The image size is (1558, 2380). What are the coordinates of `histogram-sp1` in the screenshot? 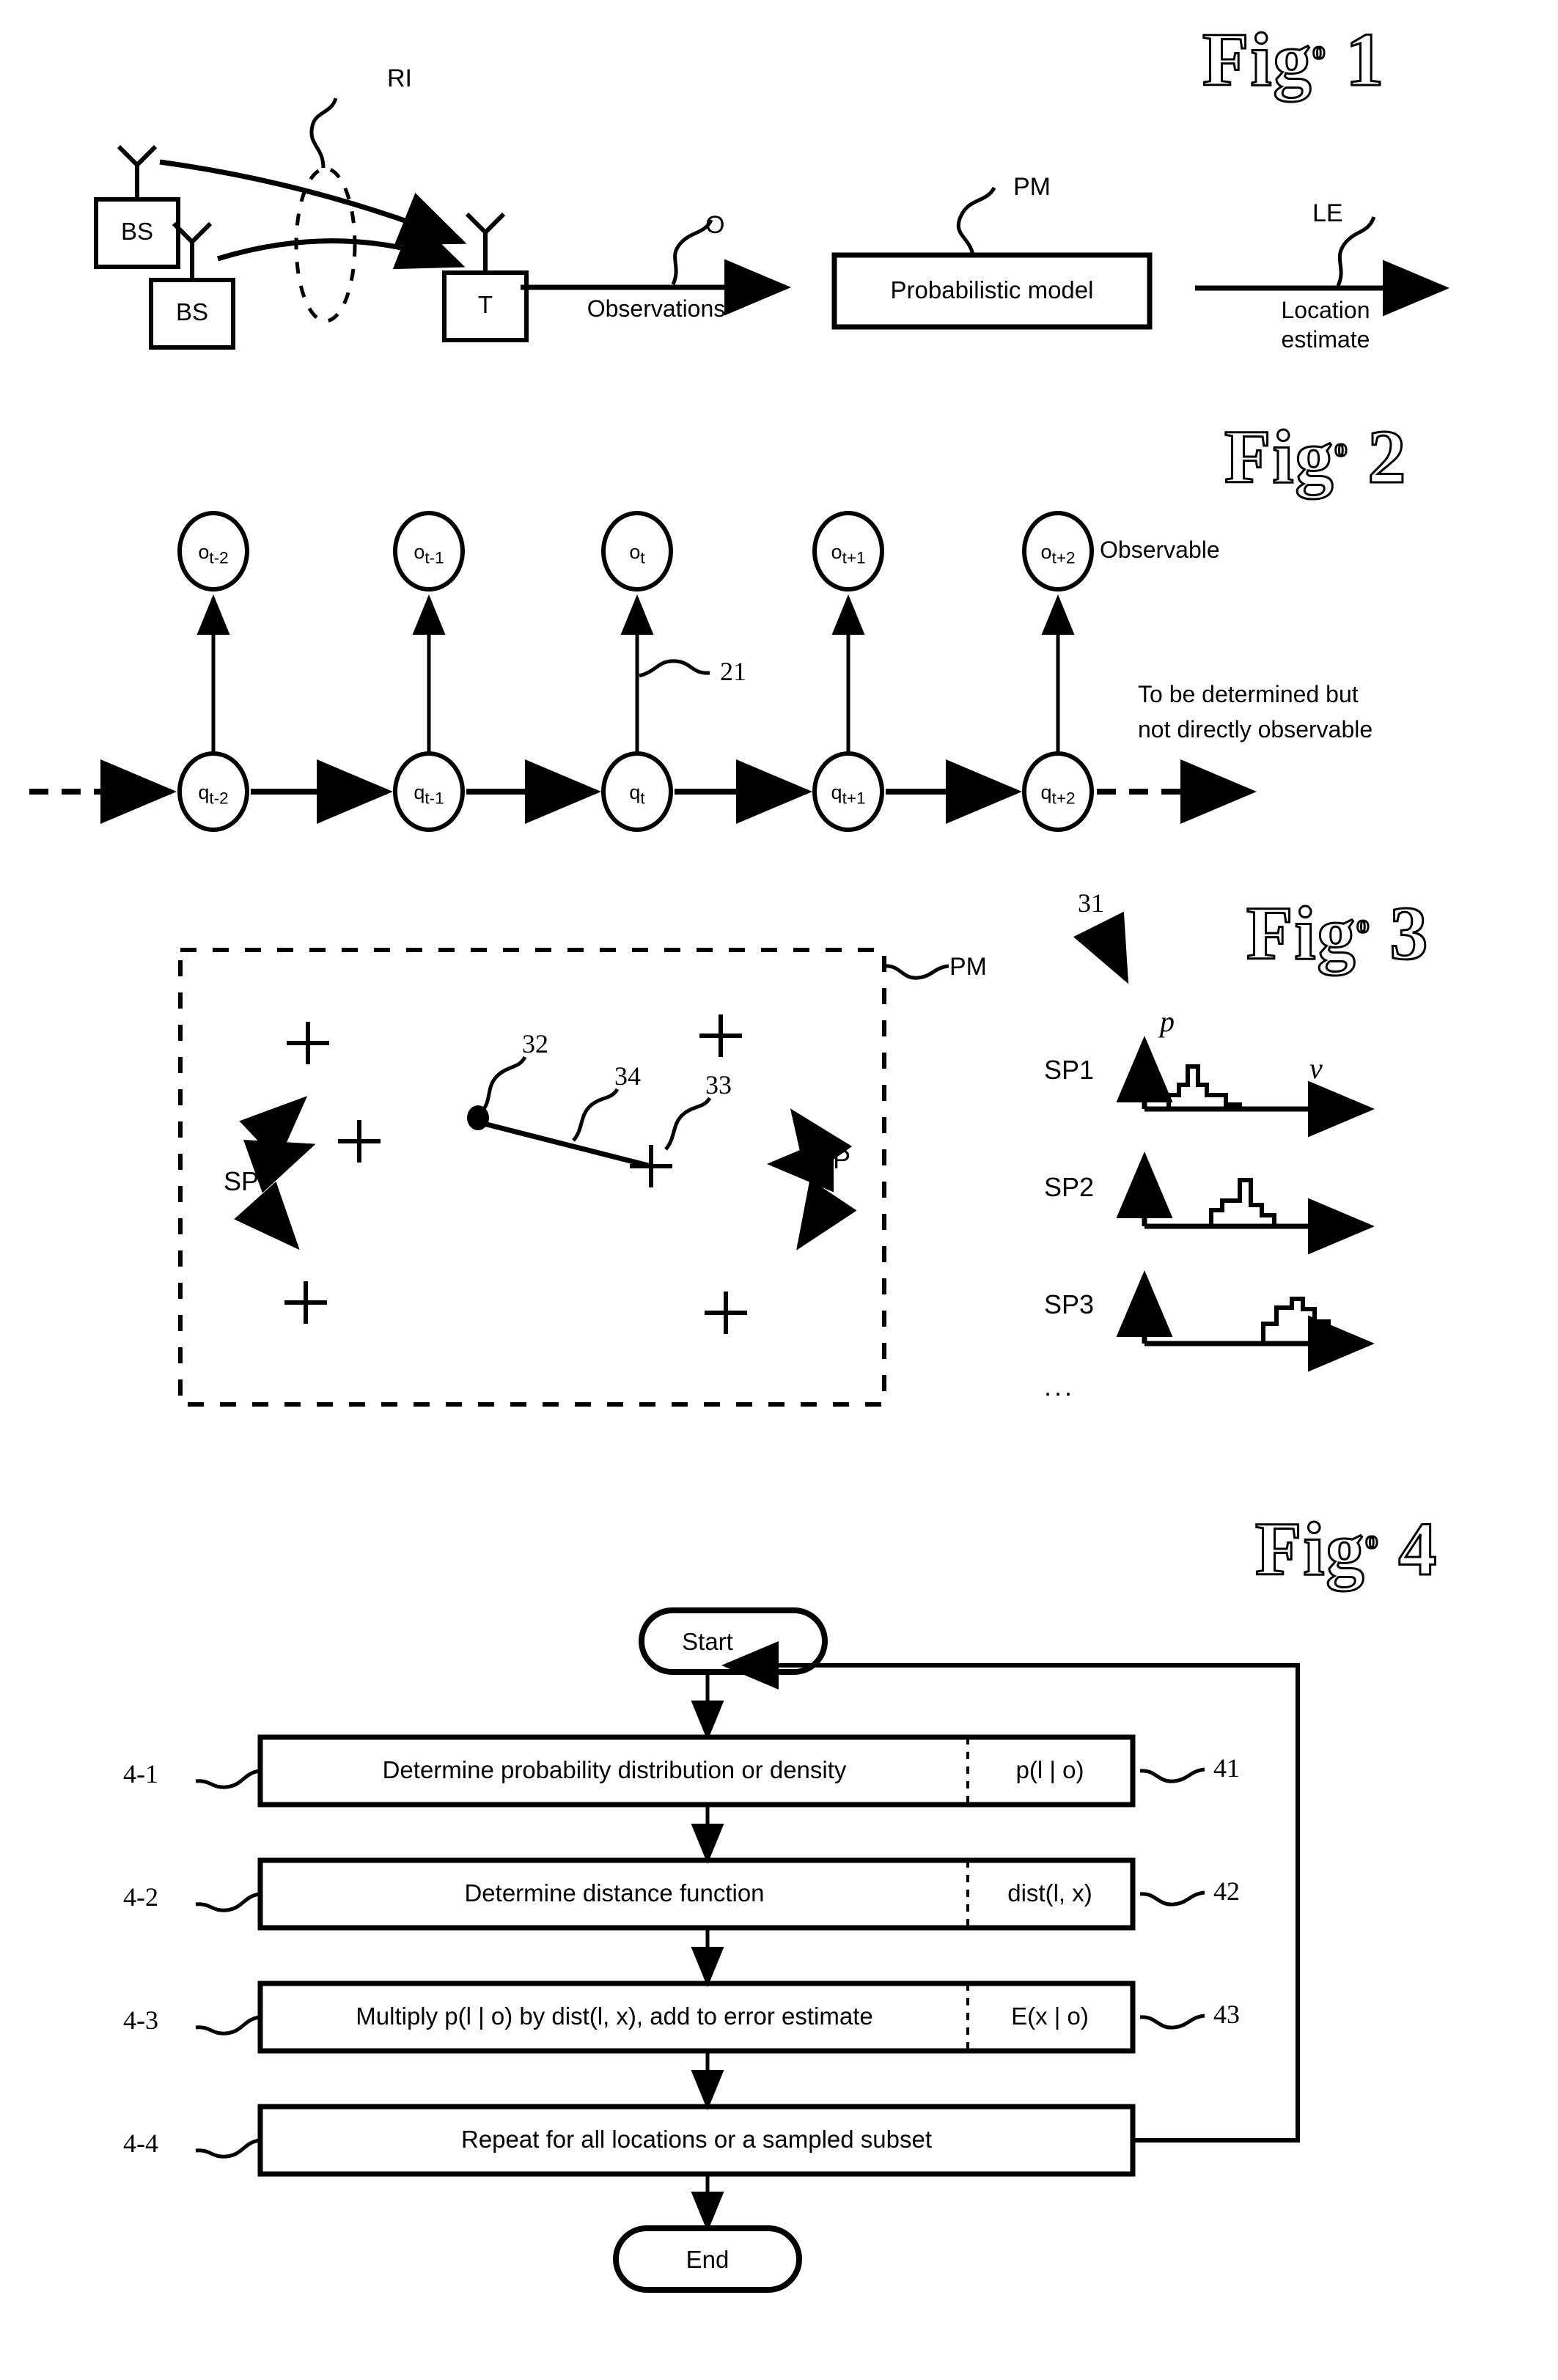 It's located at (1246, 1087).